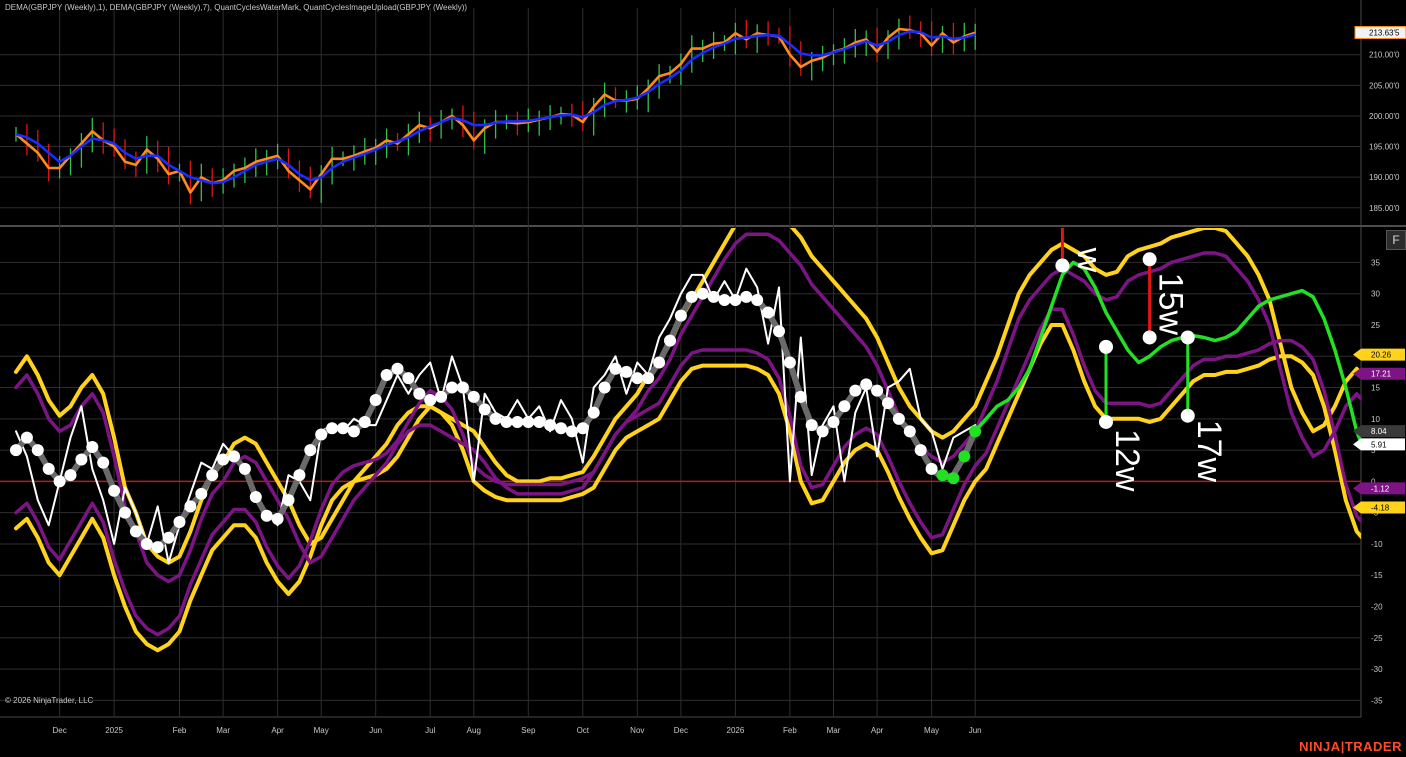 This screenshot has height=757, width=1406. What do you see at coordinates (1384, 32) in the screenshot?
I see `last-price-label: 213.63'5` at bounding box center [1384, 32].